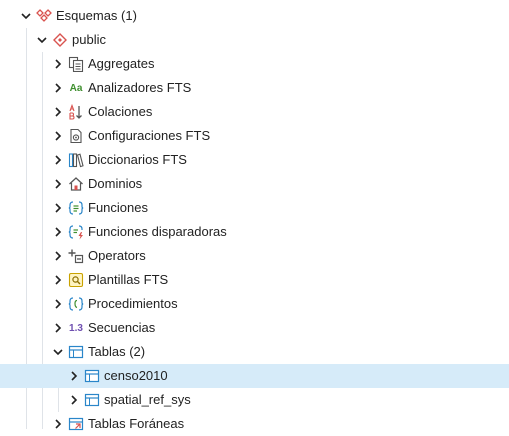 The image size is (509, 436). Describe the element at coordinates (254, 400) in the screenshot. I see `tree-node-table-spatial-ref-sys: spatial_ref_sys` at that location.